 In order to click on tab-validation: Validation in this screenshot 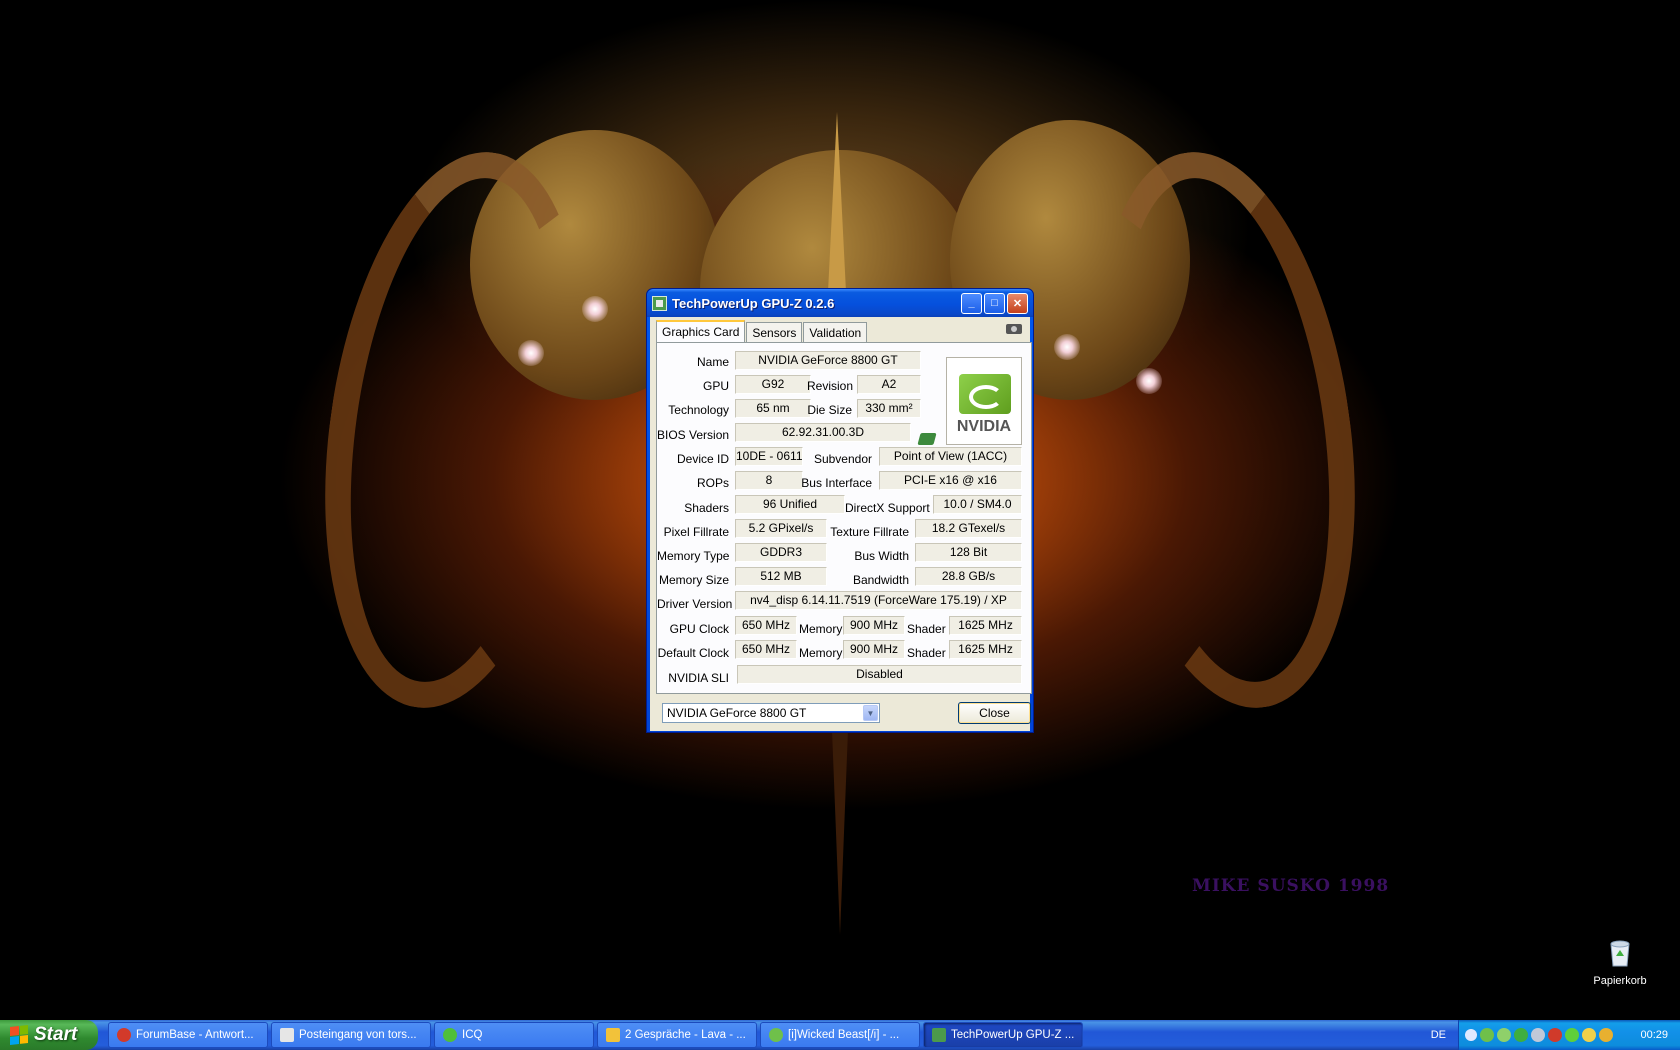, I will do `click(835, 332)`.